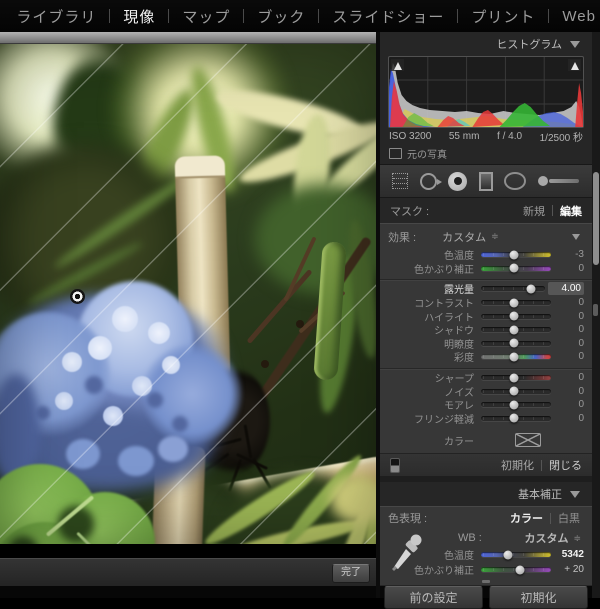 This screenshot has width=600, height=609. Describe the element at coordinates (388, 16) in the screenshot. I see `nav-slideshow: スライドショー` at that location.